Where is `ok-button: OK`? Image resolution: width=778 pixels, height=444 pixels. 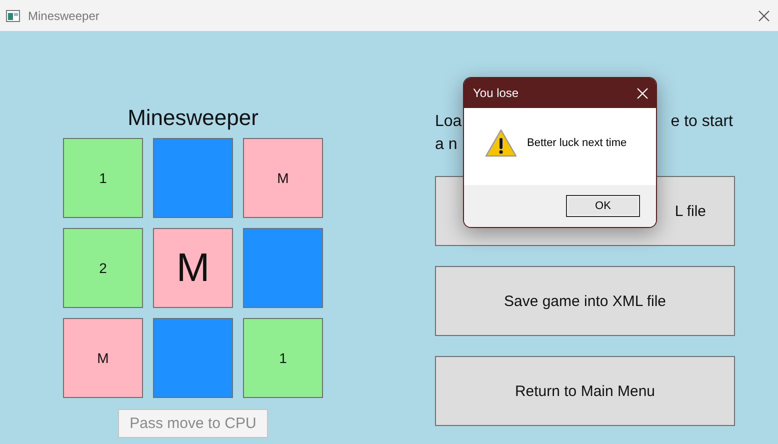 ok-button: OK is located at coordinates (603, 206).